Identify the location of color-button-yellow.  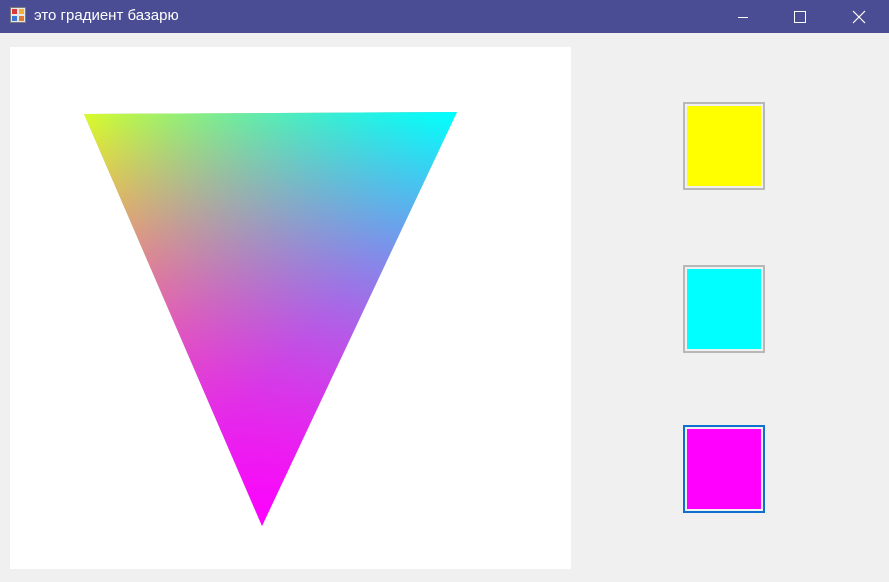
(724, 146).